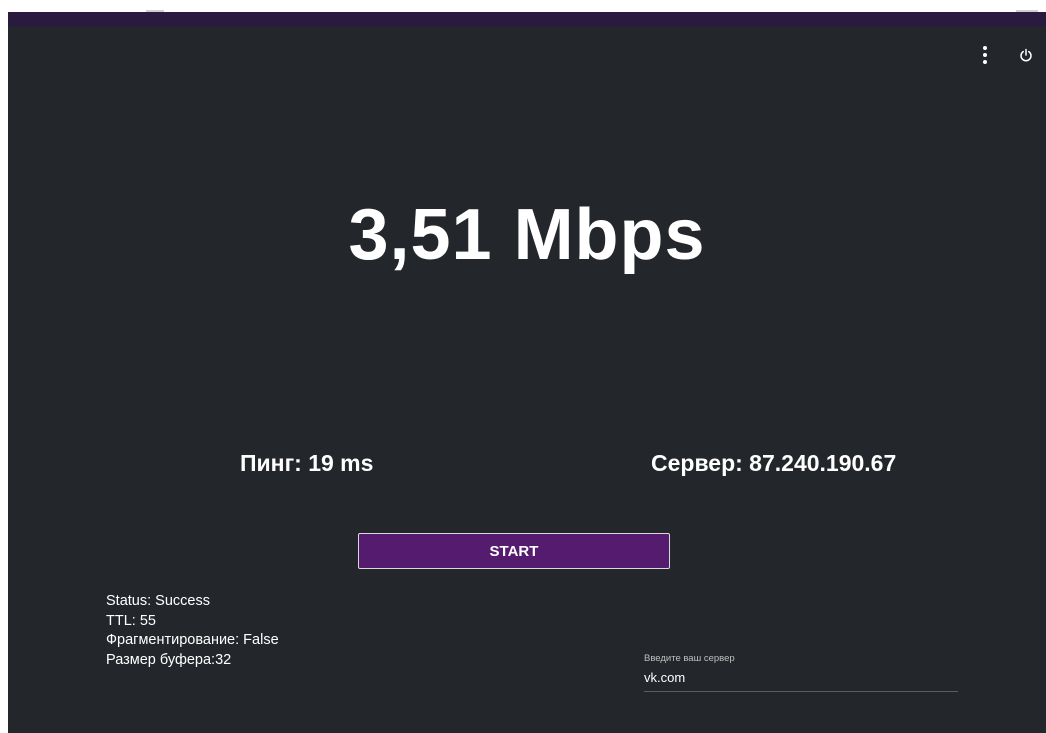 Image resolution: width=1046 pixels, height=733 pixels. Describe the element at coordinates (774, 463) in the screenshot. I see `server-address-label: Сервер: 87.240.190.67` at that location.